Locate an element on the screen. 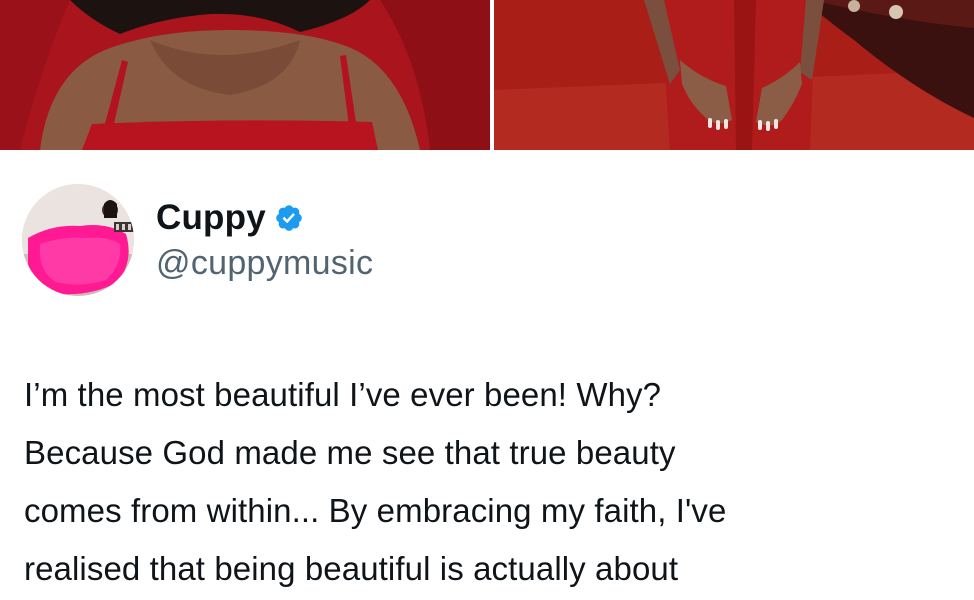  author-handle: @cuppymusic is located at coordinates (264, 263).